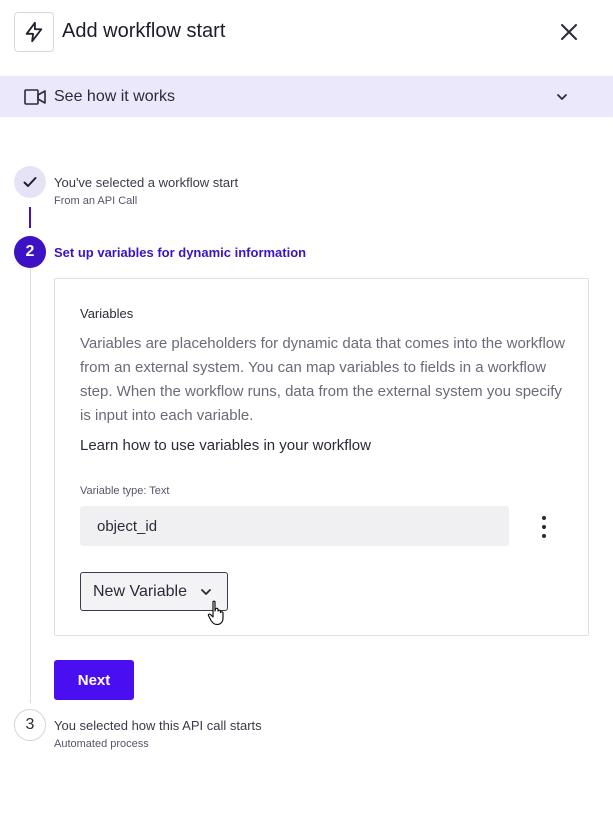 This screenshot has width=613, height=832. I want to click on step-2-indicator: 2, so click(30, 252).